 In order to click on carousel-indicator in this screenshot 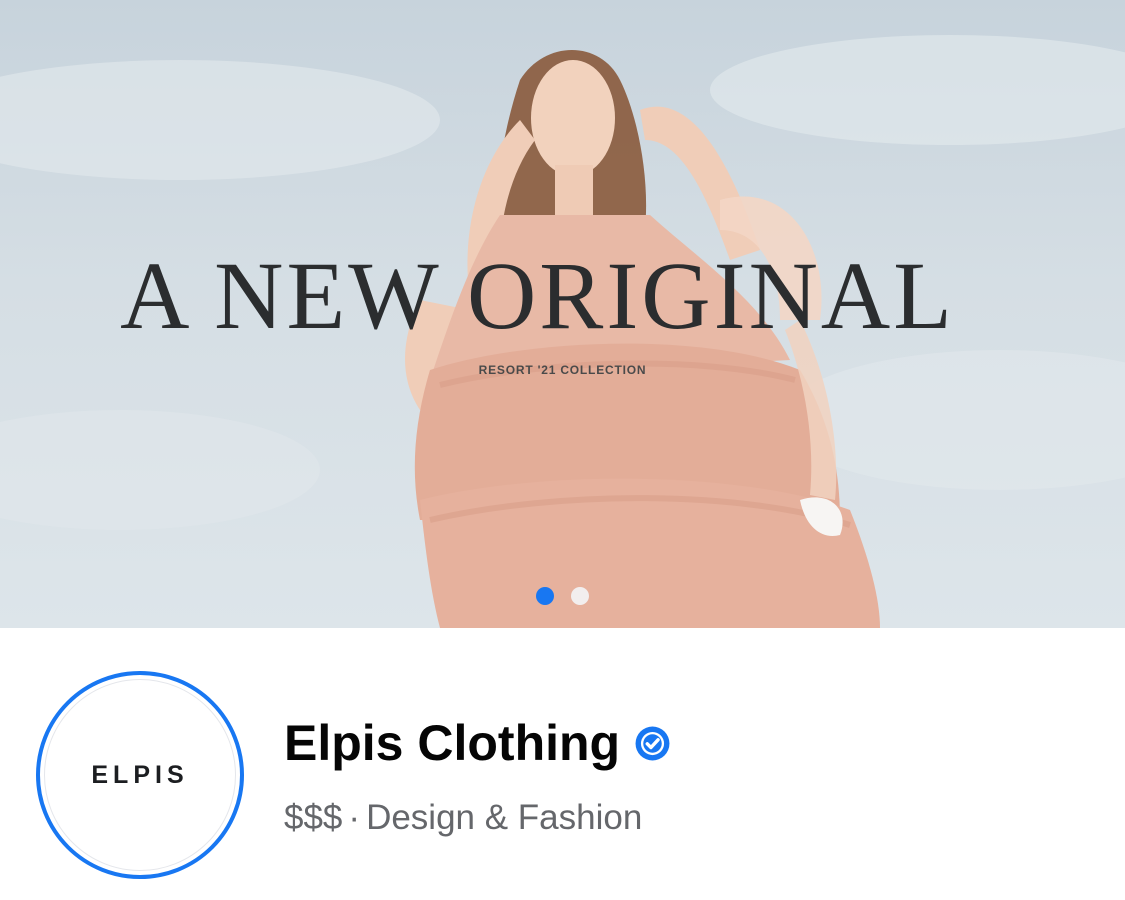, I will do `click(562, 596)`.